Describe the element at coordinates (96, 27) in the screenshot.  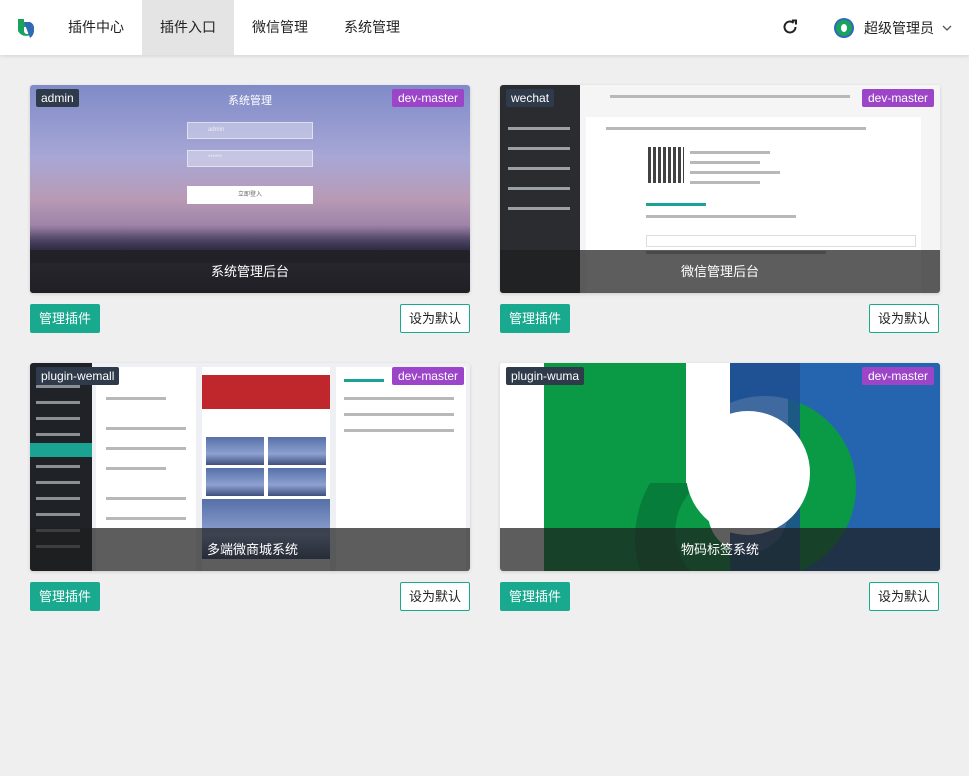
I see `nav-item-plugin-center: 插件中心` at that location.